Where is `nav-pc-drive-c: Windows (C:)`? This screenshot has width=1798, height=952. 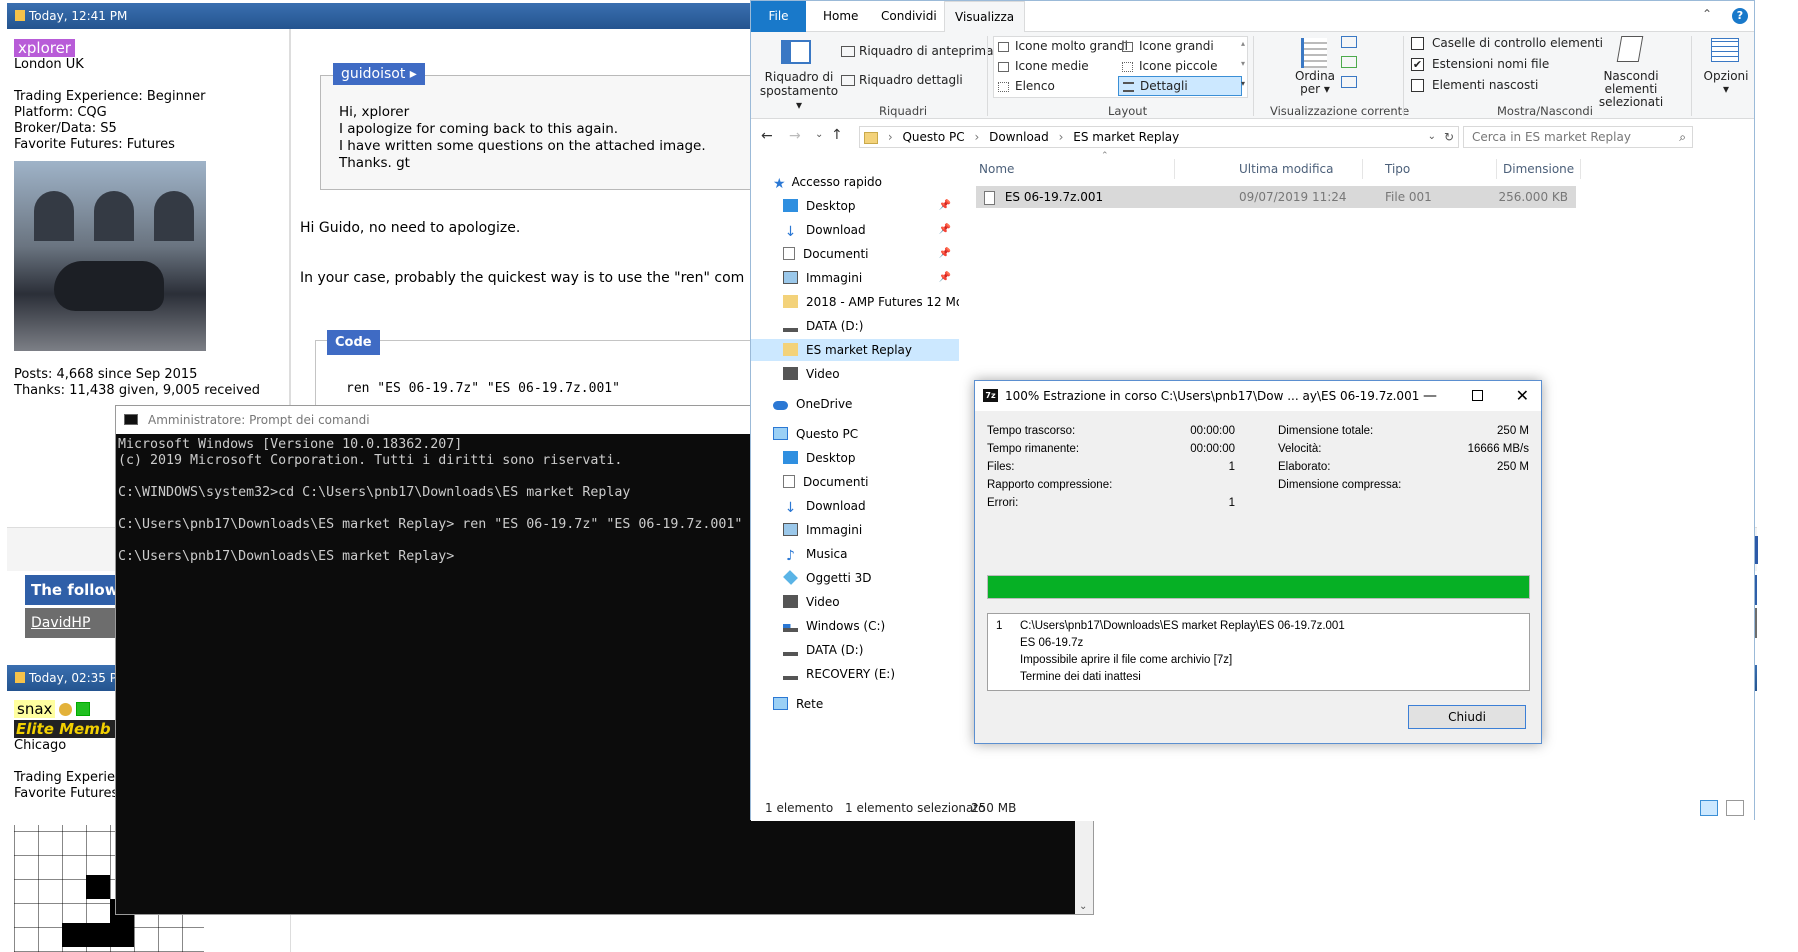 nav-pc-drive-c: Windows (C:) is located at coordinates (834, 626).